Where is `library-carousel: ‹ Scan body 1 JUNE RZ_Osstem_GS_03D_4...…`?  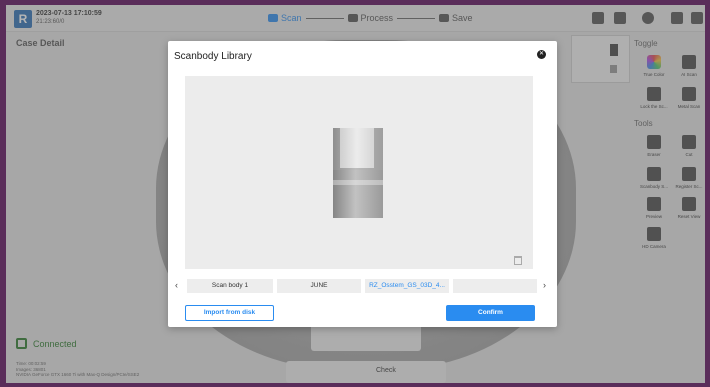
library-carousel: ‹ Scan body 1 JUNE RZ_Osstem_GS_03D_4...… is located at coordinates (362, 286).